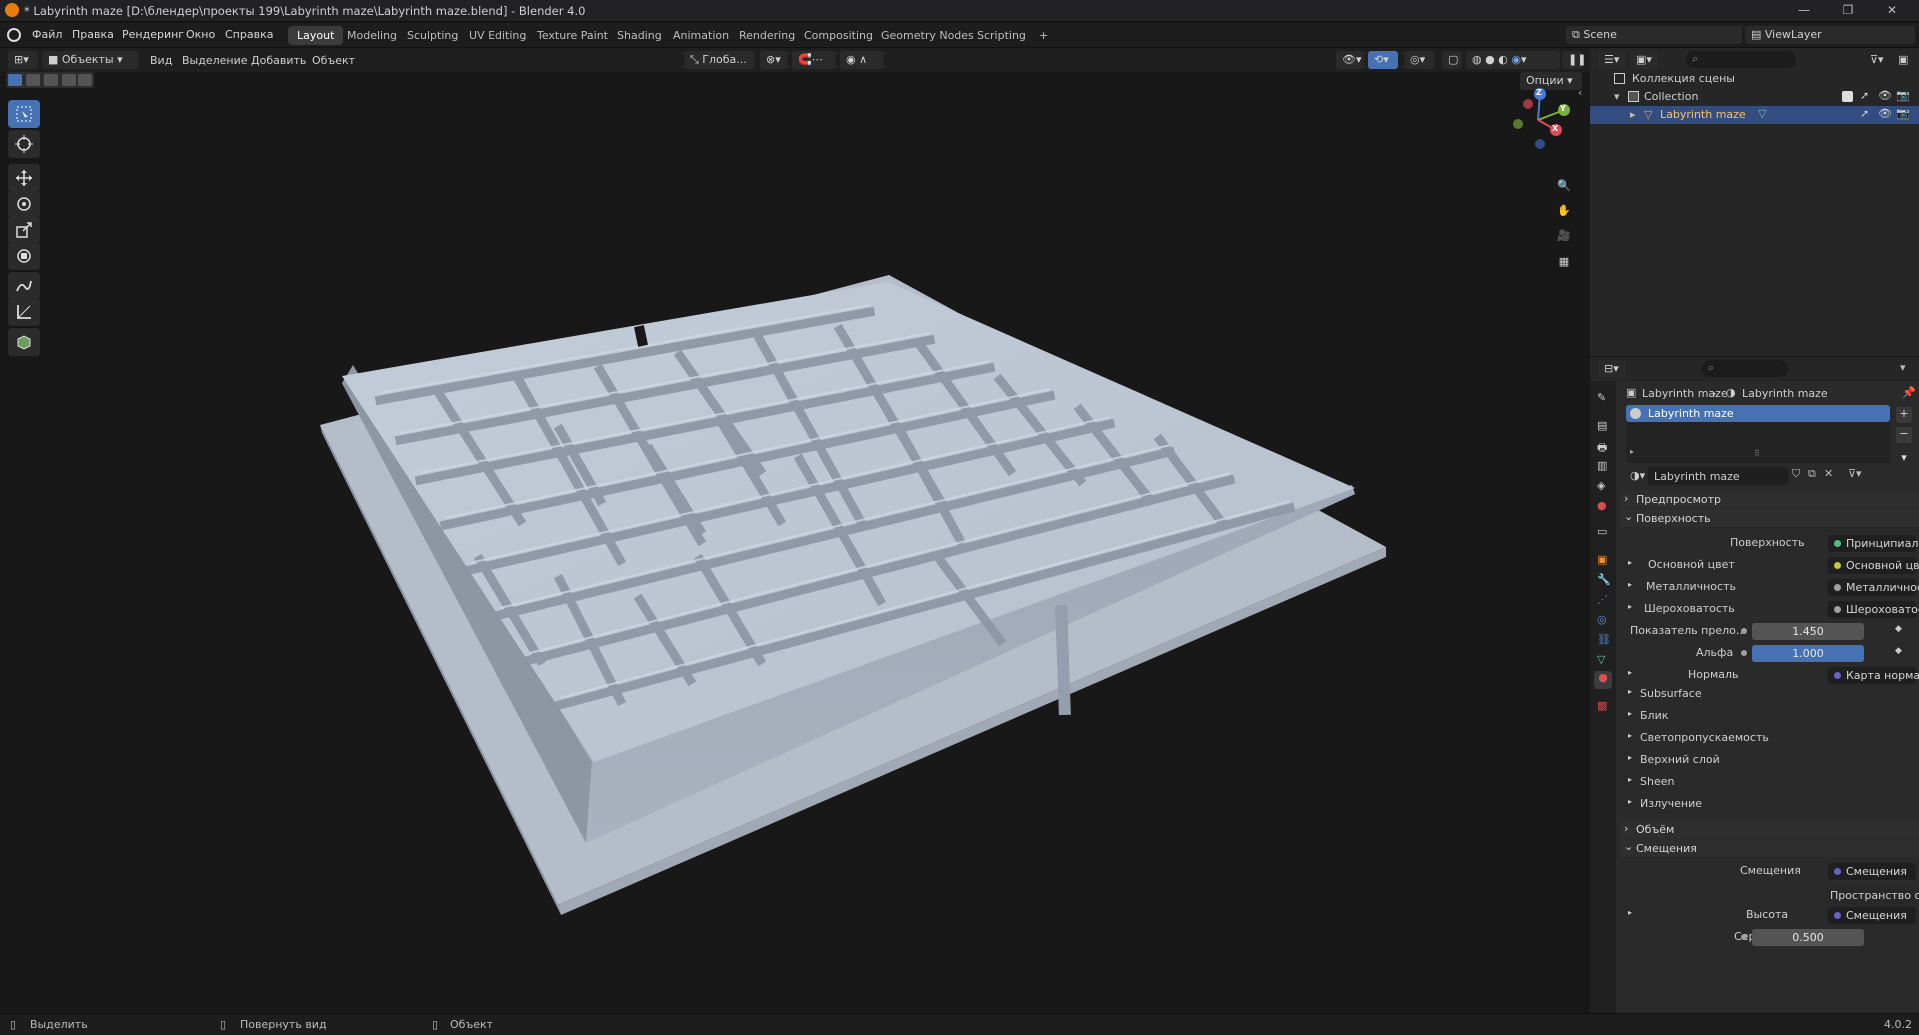  Describe the element at coordinates (1757, 453) in the screenshot. I see `list-resize-grip-icon: ⠿` at that location.